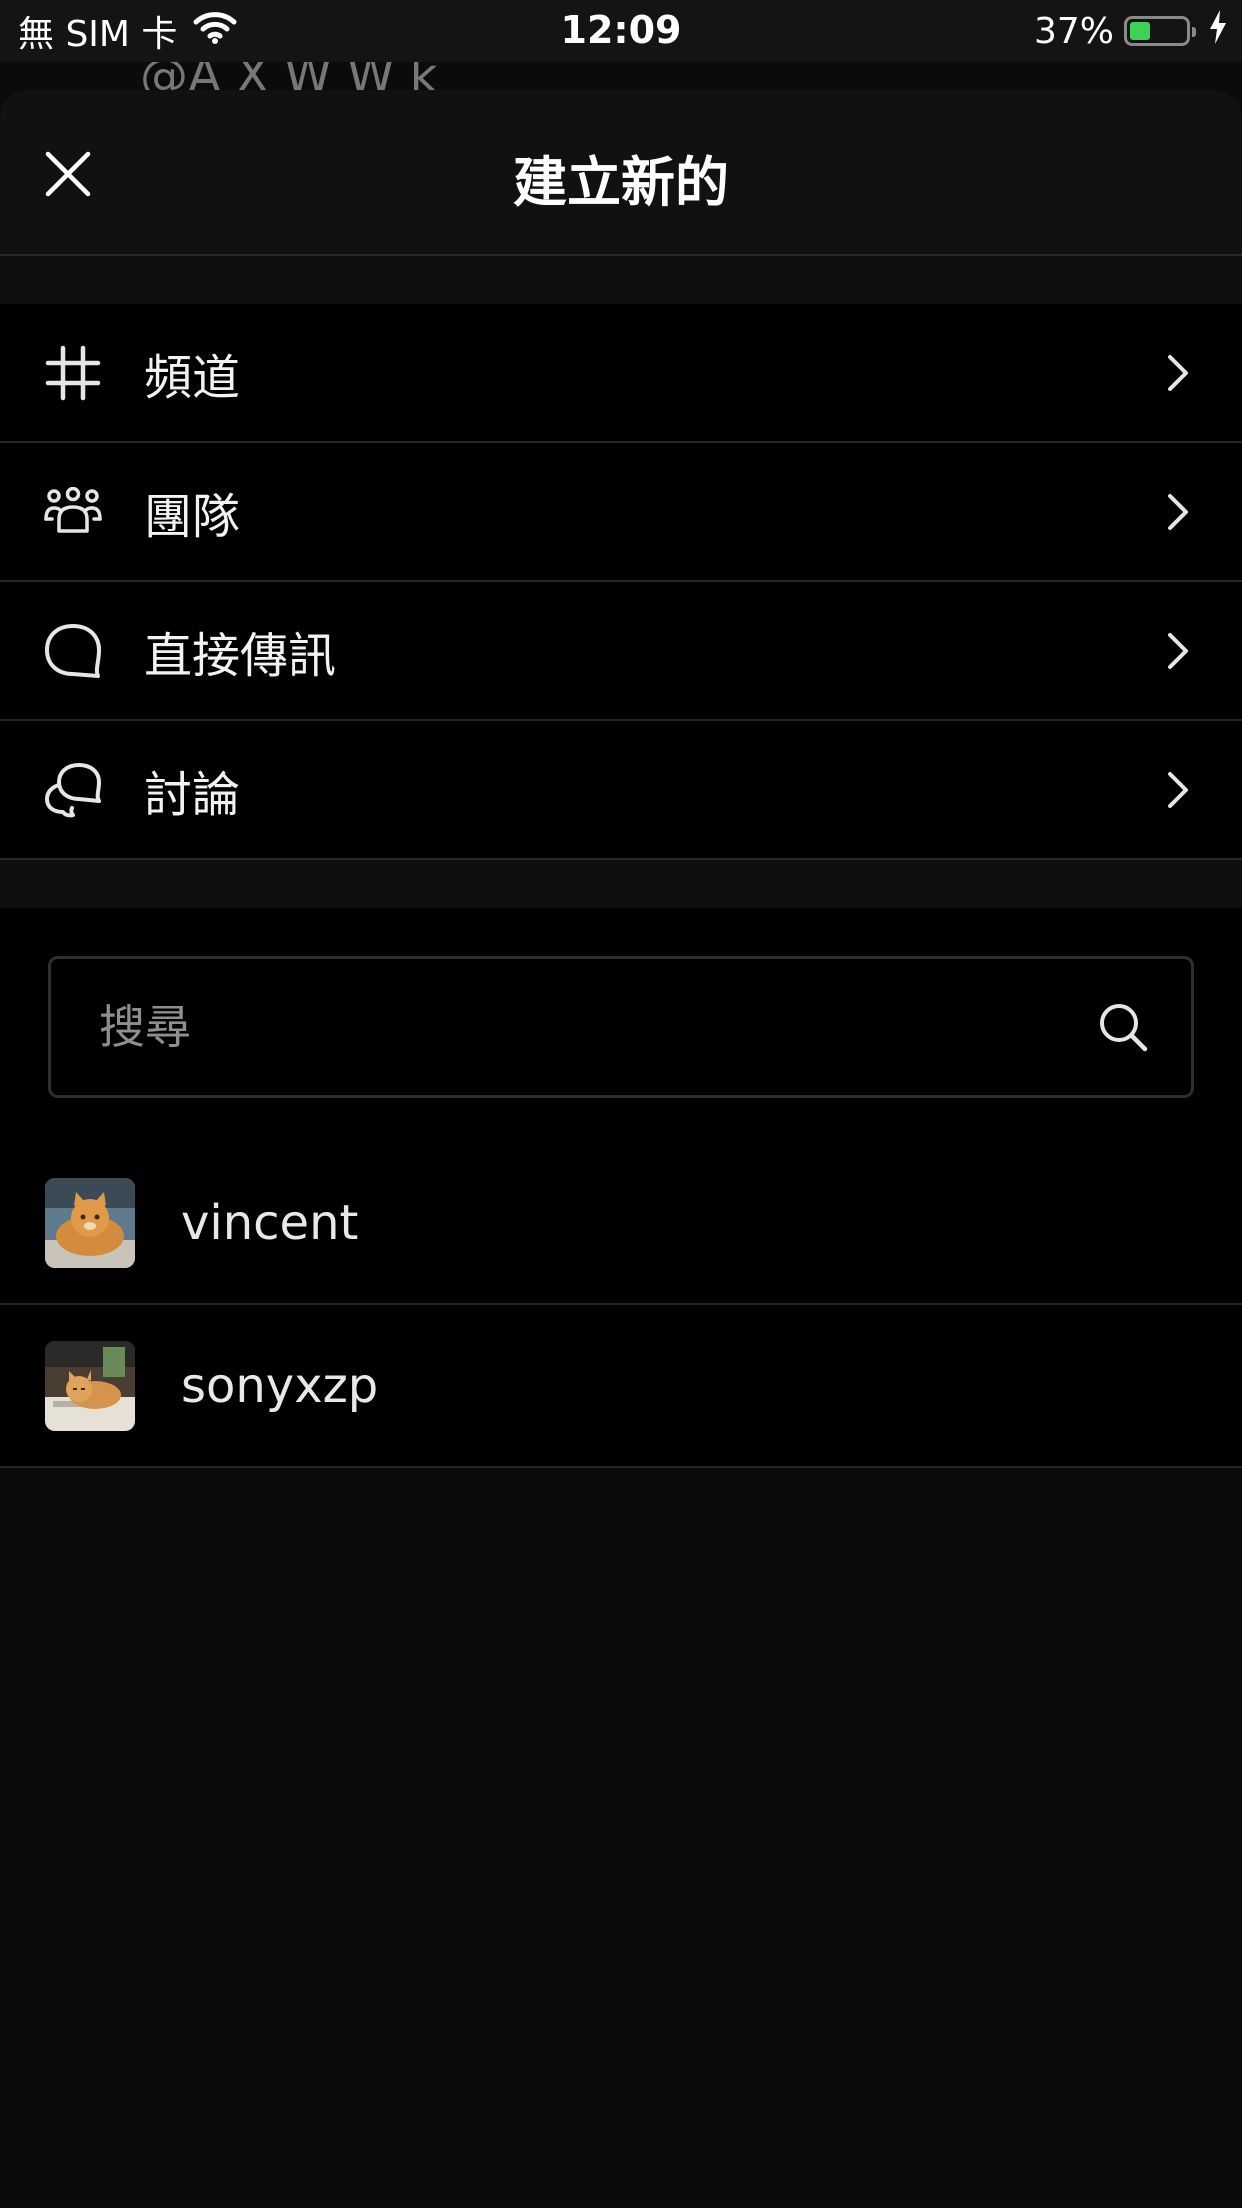 The width and height of the screenshot is (1242, 2208). Describe the element at coordinates (621, 790) in the screenshot. I see `menu-item-discussion: 討論` at that location.